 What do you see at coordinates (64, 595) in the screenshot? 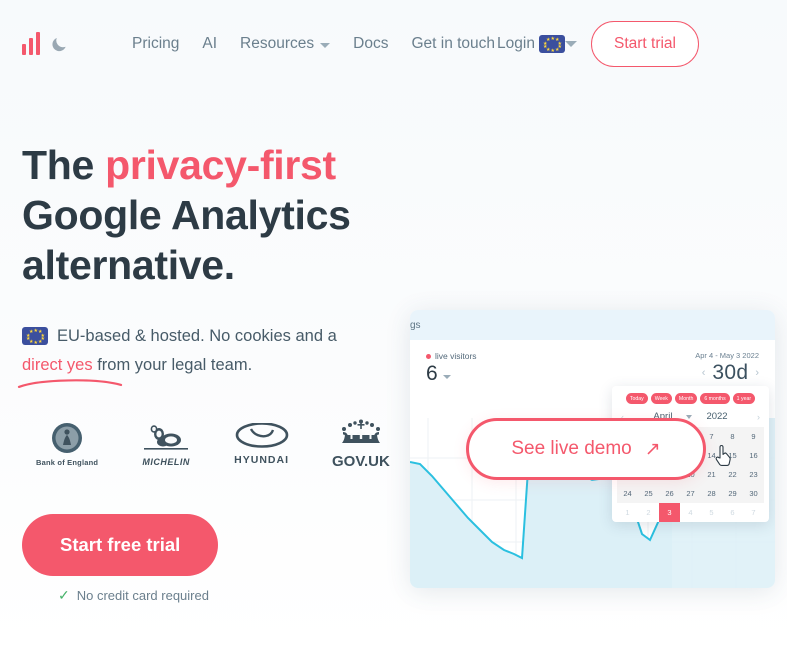
I see `check-icon: ✓` at bounding box center [64, 595].